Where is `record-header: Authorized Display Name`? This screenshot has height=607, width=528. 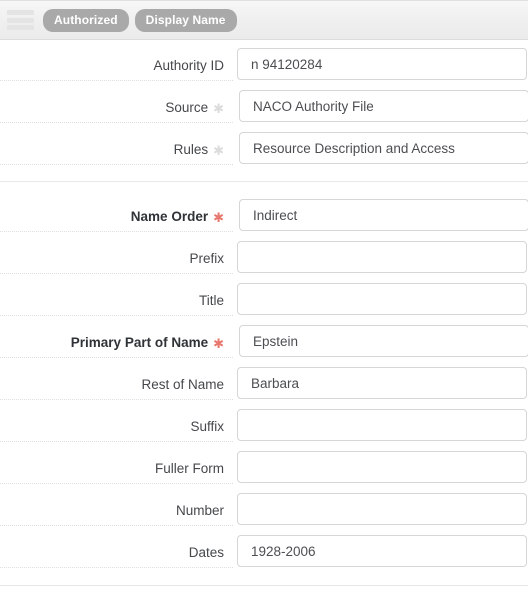 record-header: Authorized Display Name is located at coordinates (264, 20).